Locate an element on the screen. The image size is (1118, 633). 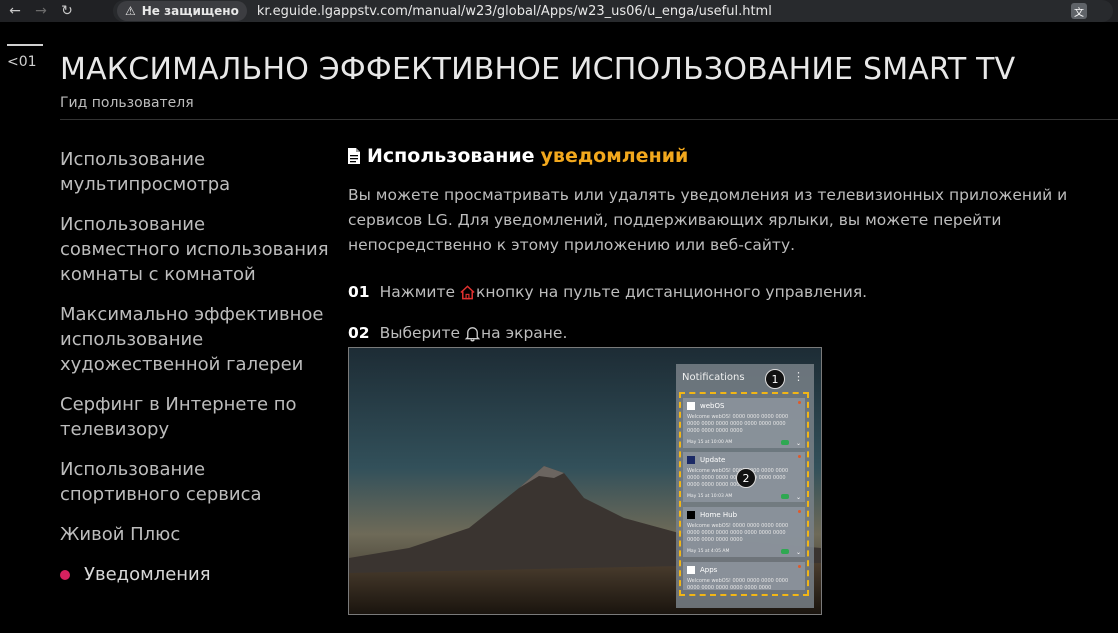
card-header: Update is located at coordinates (706, 460).